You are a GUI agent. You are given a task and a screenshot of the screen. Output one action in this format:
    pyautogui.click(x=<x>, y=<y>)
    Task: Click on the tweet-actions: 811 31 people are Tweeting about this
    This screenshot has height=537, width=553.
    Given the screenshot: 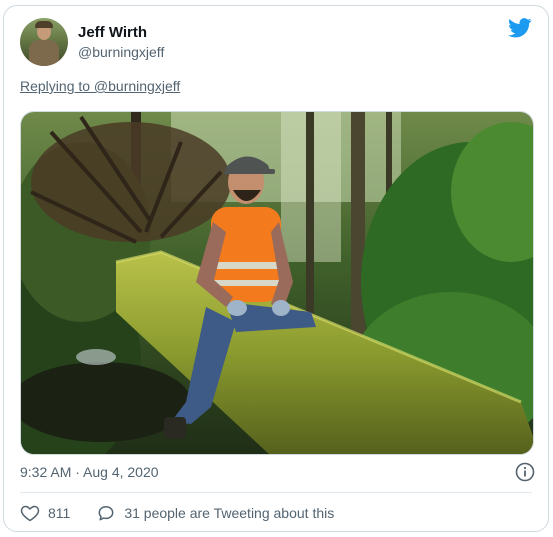 What is the action you would take?
    pyautogui.click(x=177, y=513)
    